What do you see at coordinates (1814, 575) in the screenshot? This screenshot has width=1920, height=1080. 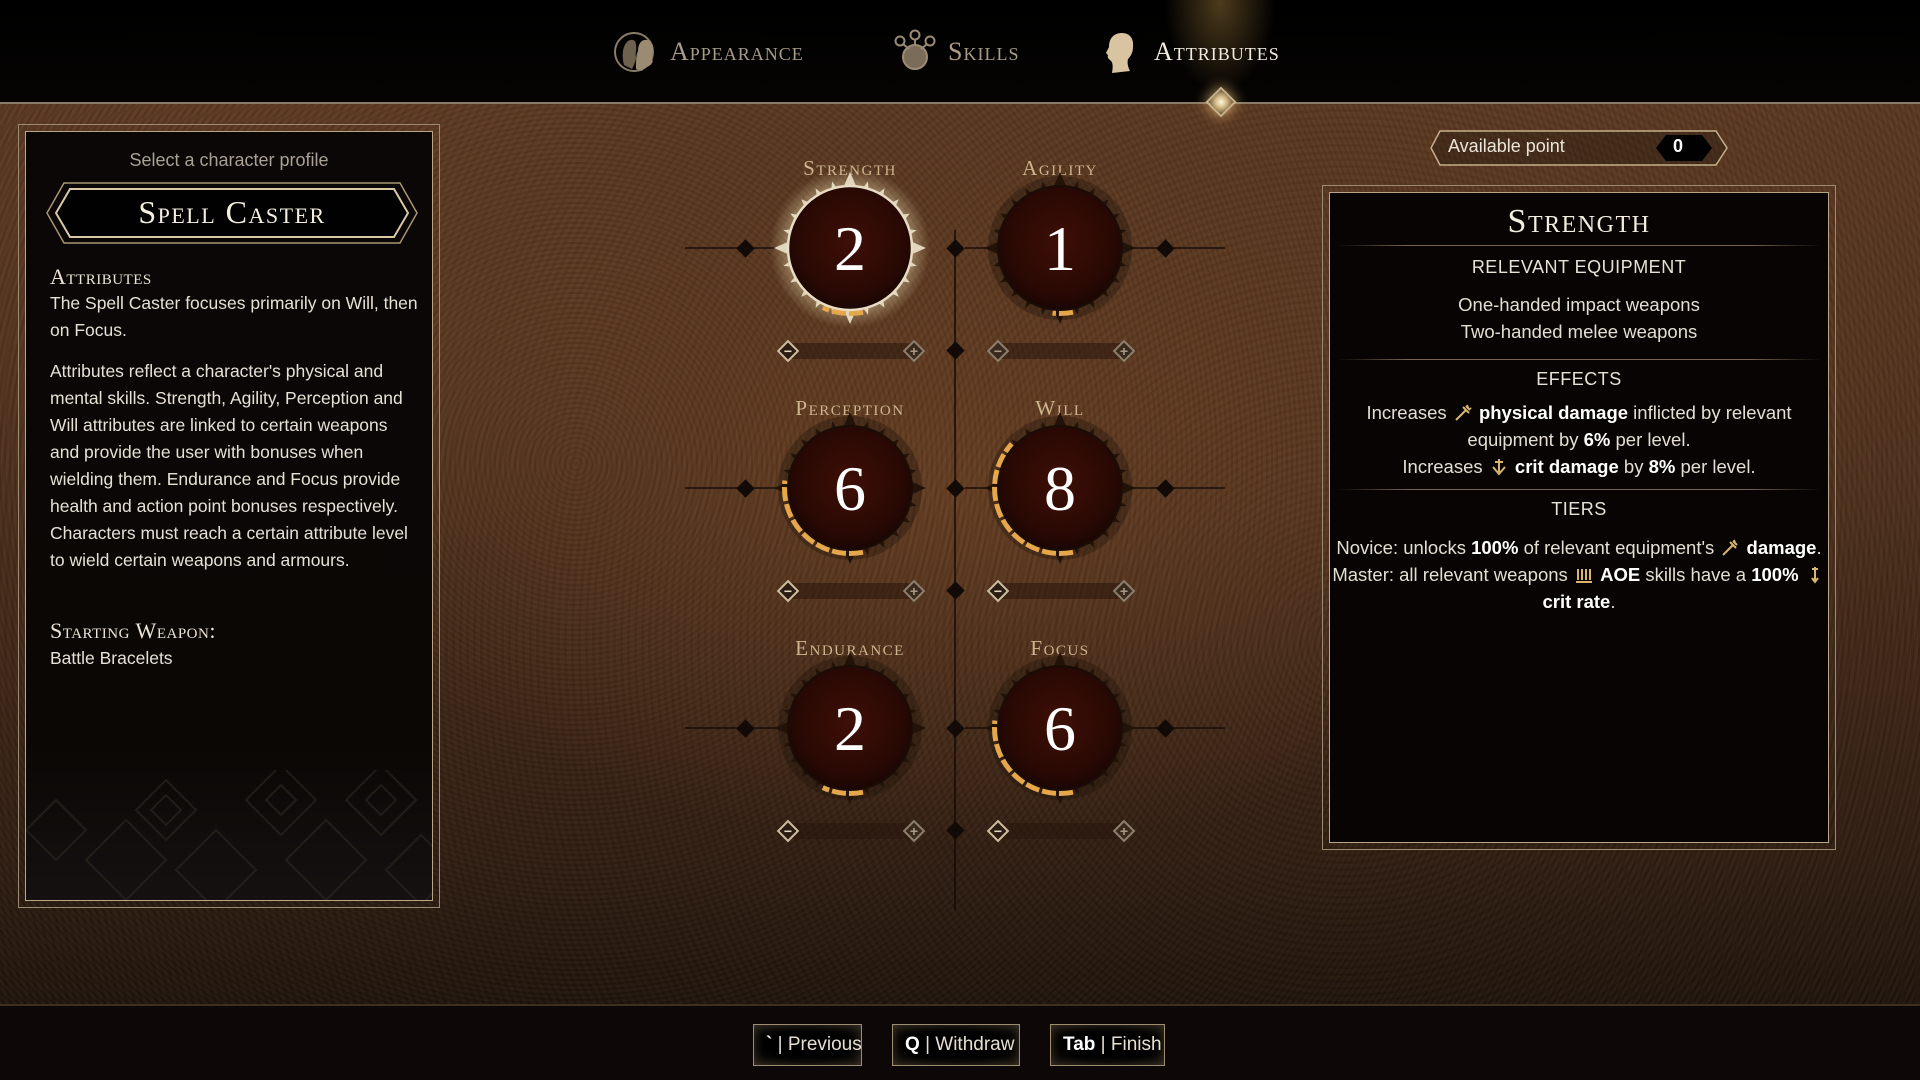 I see `crit-rate-icon` at bounding box center [1814, 575].